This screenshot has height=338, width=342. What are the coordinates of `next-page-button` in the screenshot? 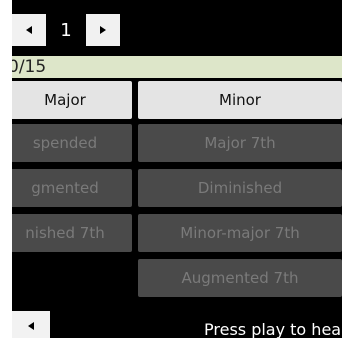 It's located at (103, 30).